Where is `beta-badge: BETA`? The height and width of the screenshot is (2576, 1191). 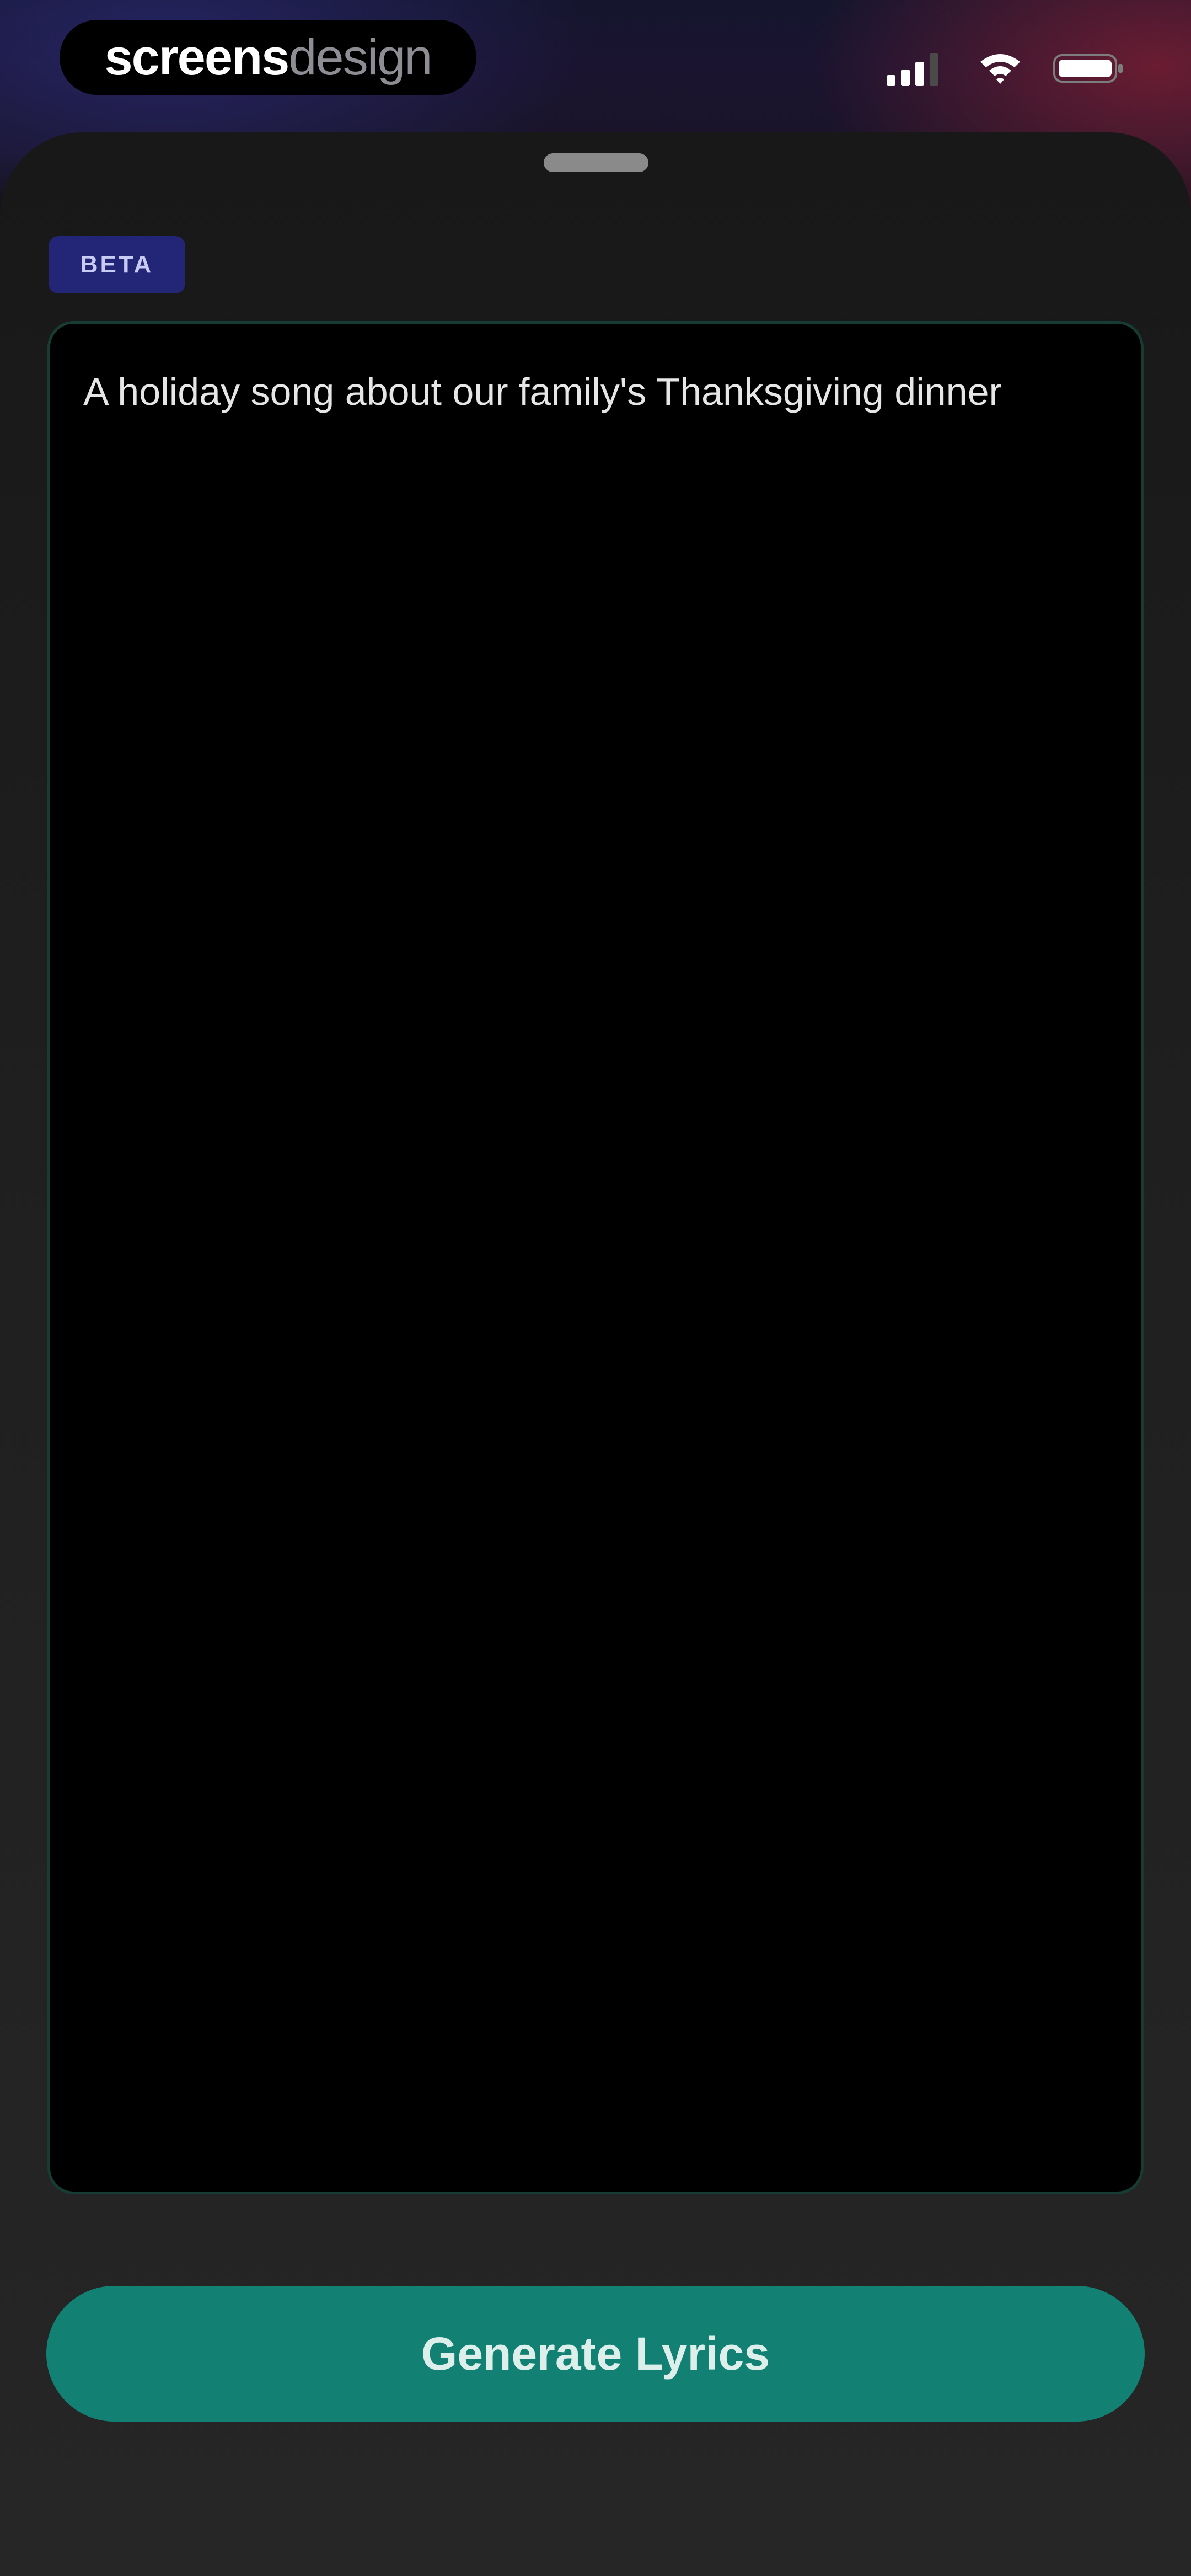
beta-badge: BETA is located at coordinates (117, 264).